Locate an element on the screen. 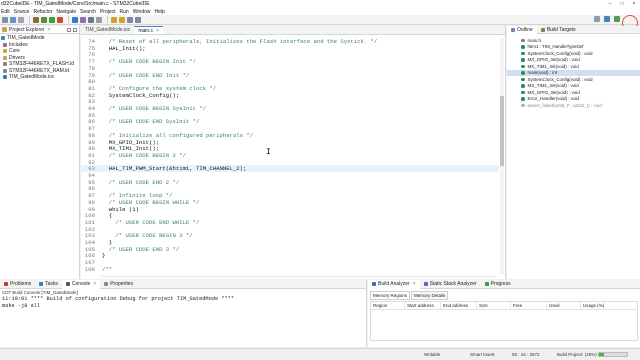  cpp-perspective-icon is located at coordinates (607, 19).